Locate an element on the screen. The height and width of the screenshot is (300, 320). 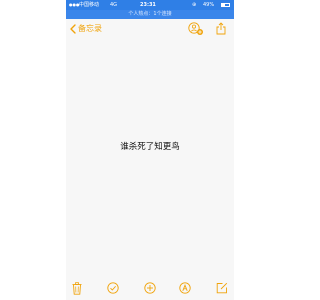
note-body: 谁杀死了知更鸟 is located at coordinates (150, 146).